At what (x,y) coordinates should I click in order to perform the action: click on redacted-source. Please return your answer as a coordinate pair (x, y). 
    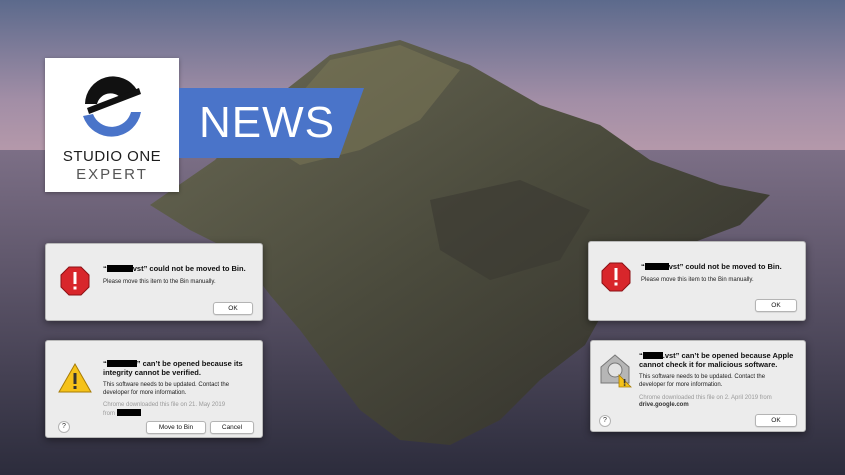
    Looking at the image, I should click on (128, 412).